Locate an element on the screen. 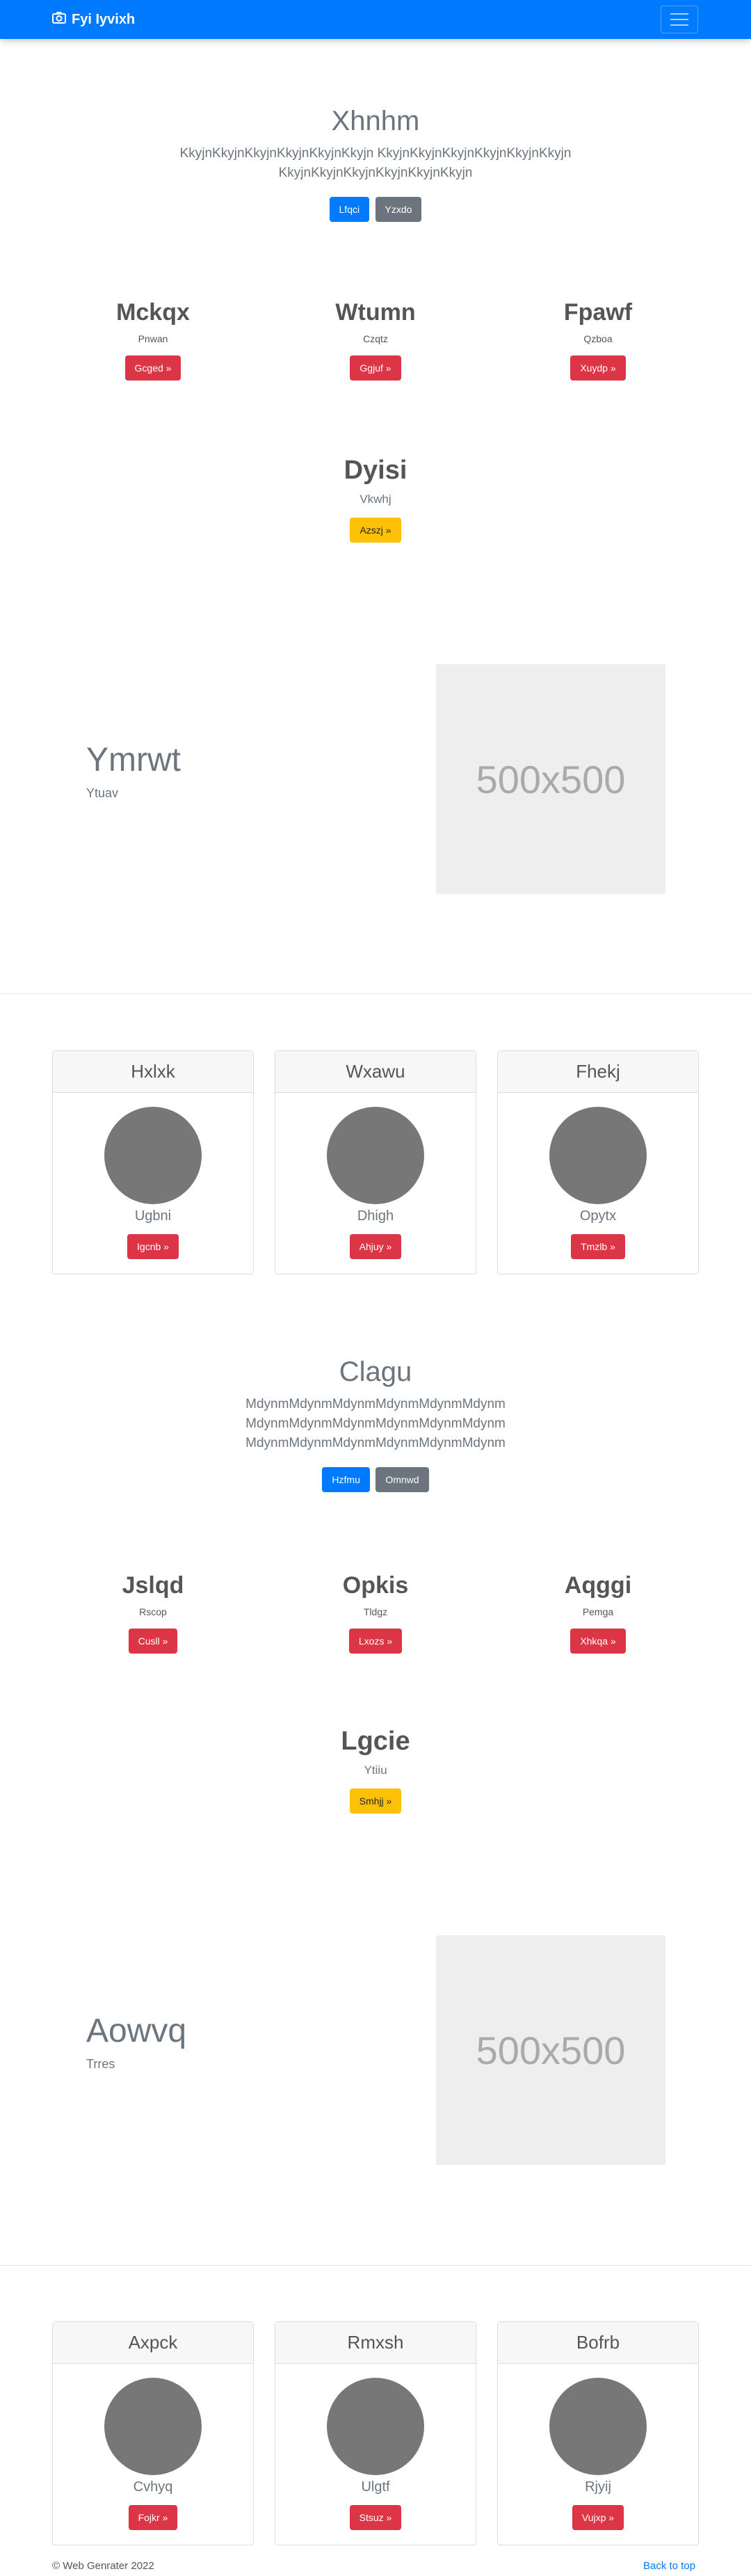 The image size is (751, 2576). card-button: Stsuz » is located at coordinates (375, 2517).